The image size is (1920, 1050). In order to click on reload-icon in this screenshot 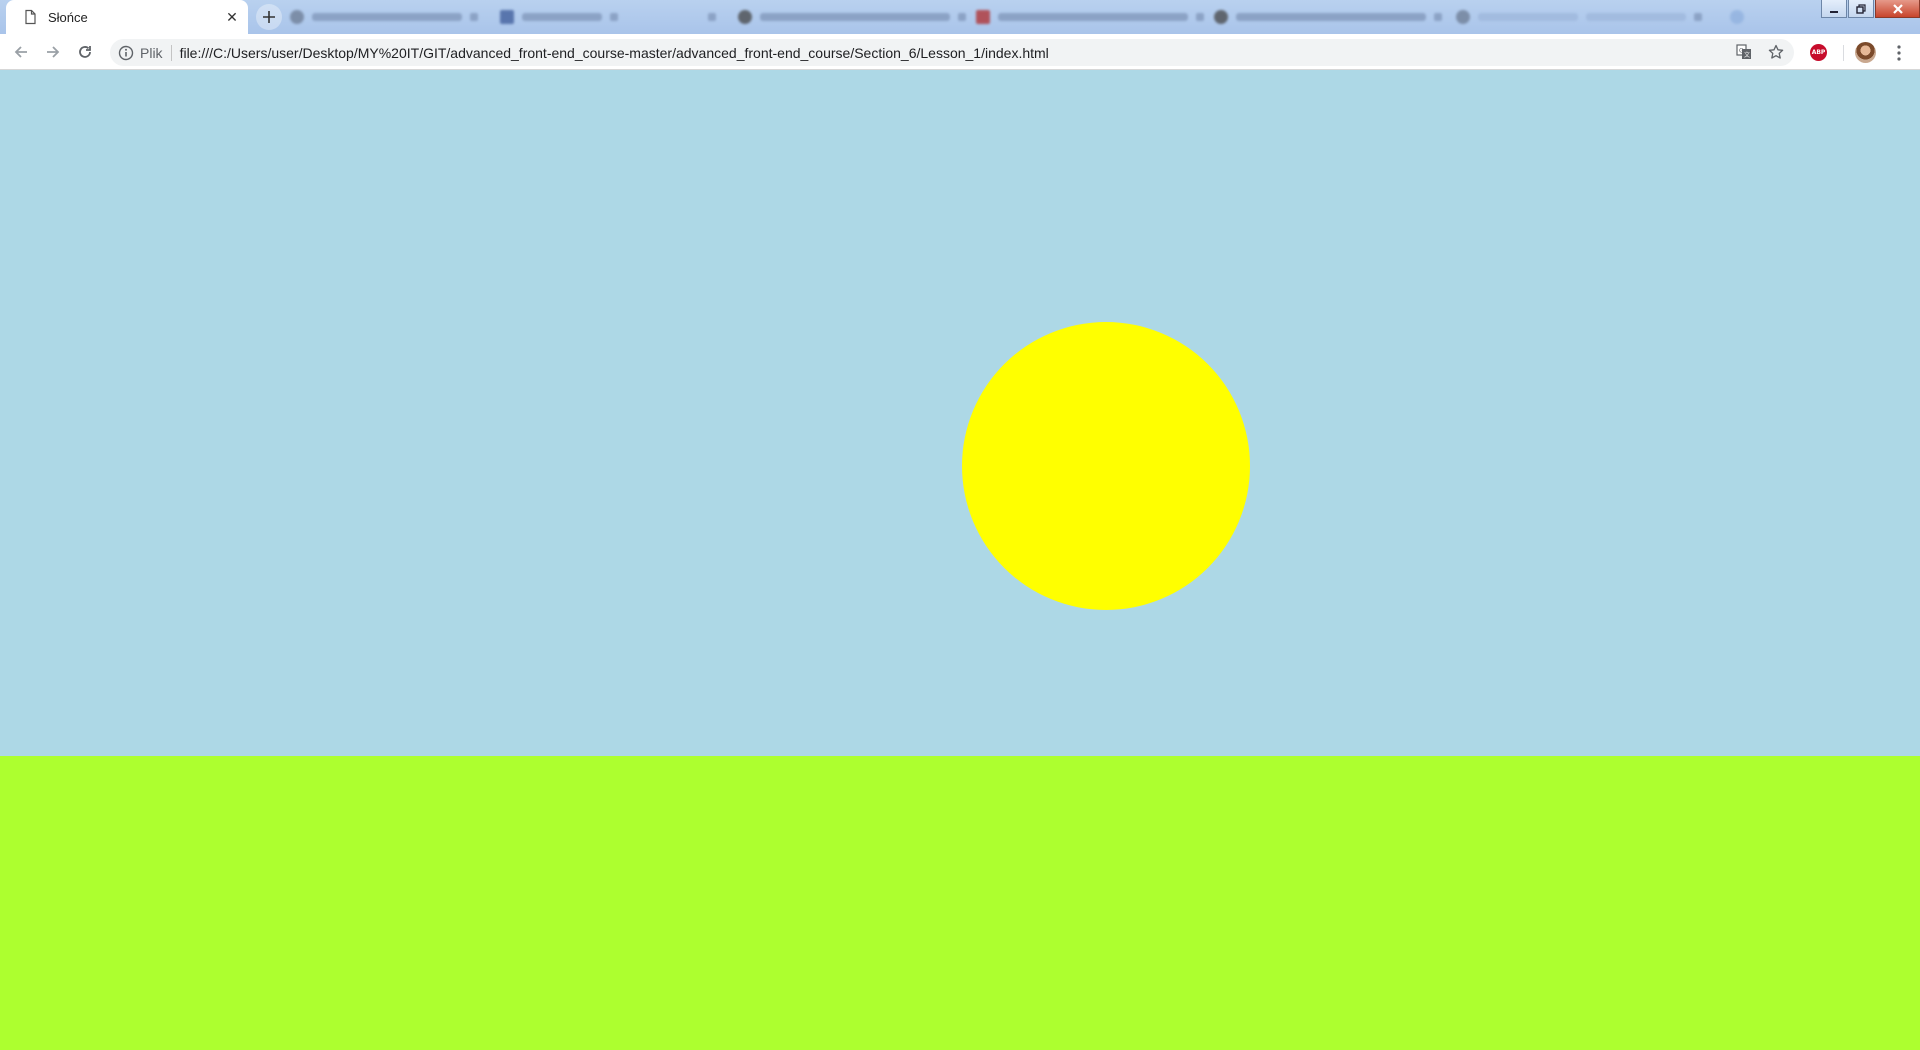, I will do `click(85, 52)`.